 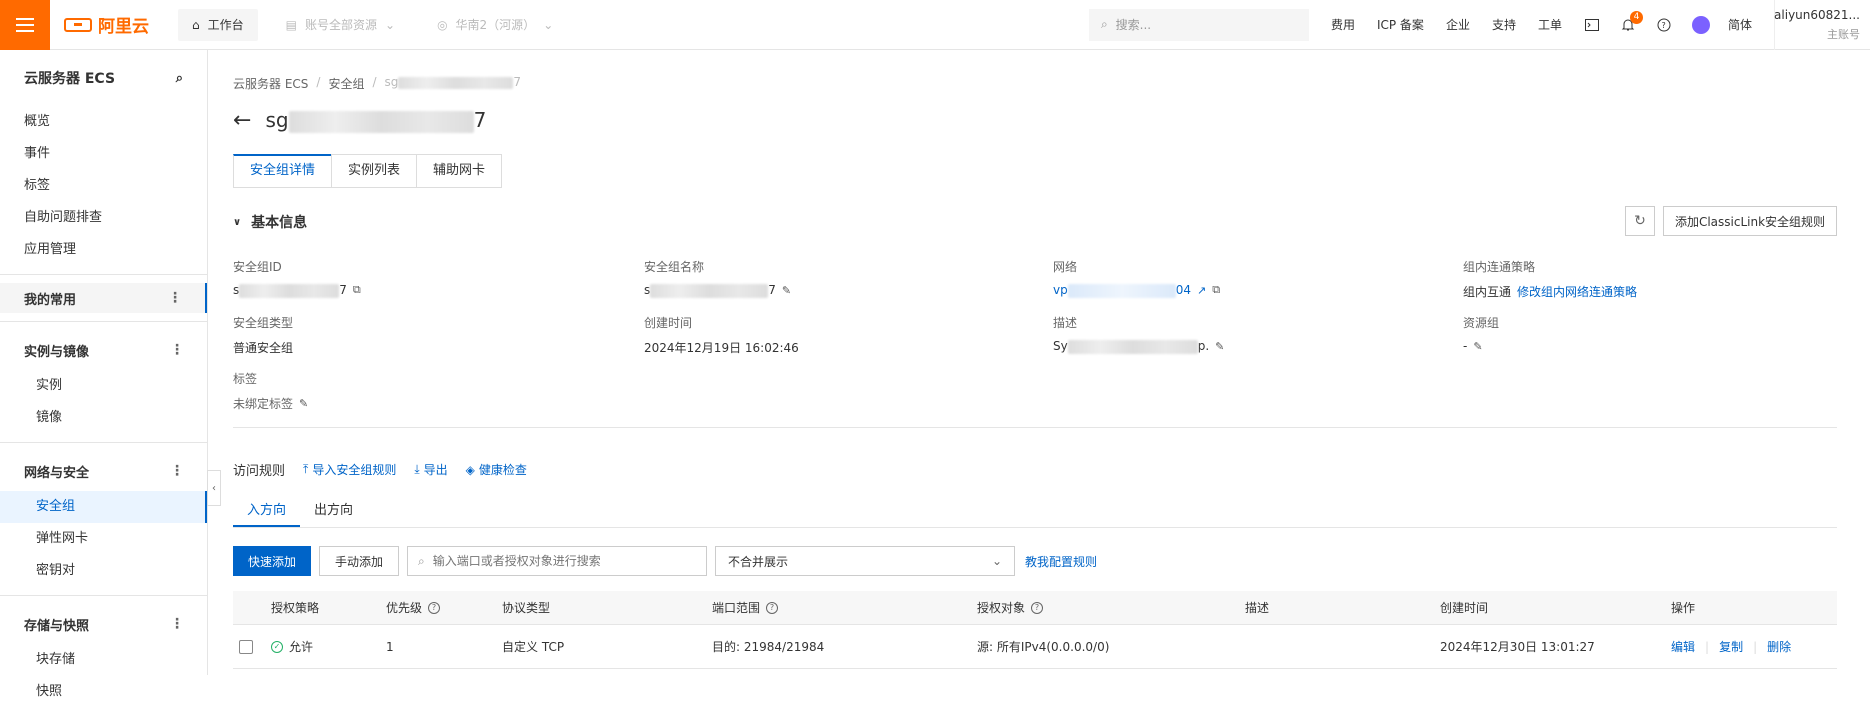 I want to click on breadcrumb-security-group: 安全组, so click(x=346, y=83).